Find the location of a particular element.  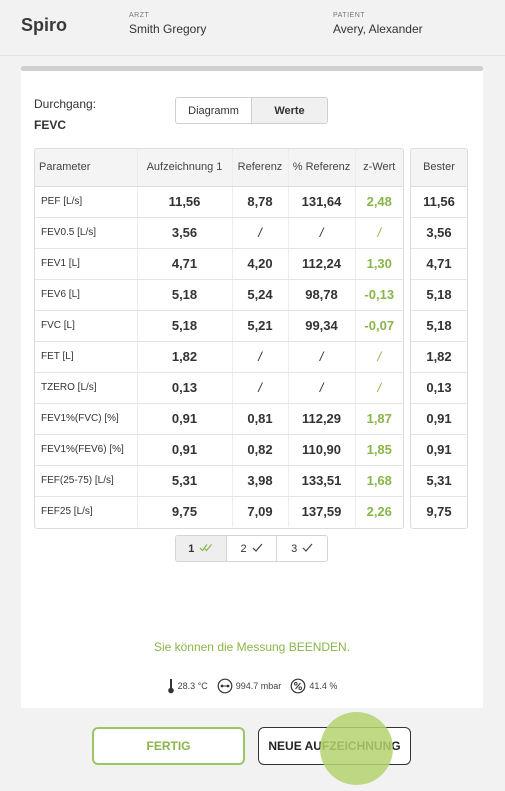

best-header-row: Bester is located at coordinates (439, 168).